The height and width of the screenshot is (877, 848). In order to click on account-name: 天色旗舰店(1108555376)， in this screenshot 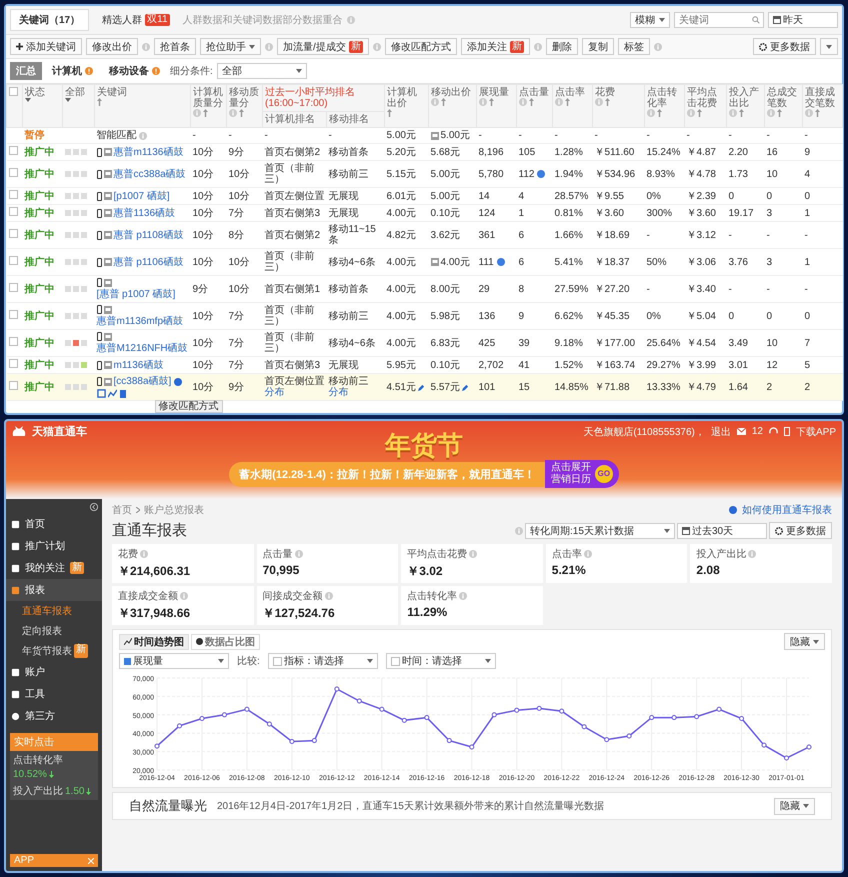, I will do `click(644, 432)`.